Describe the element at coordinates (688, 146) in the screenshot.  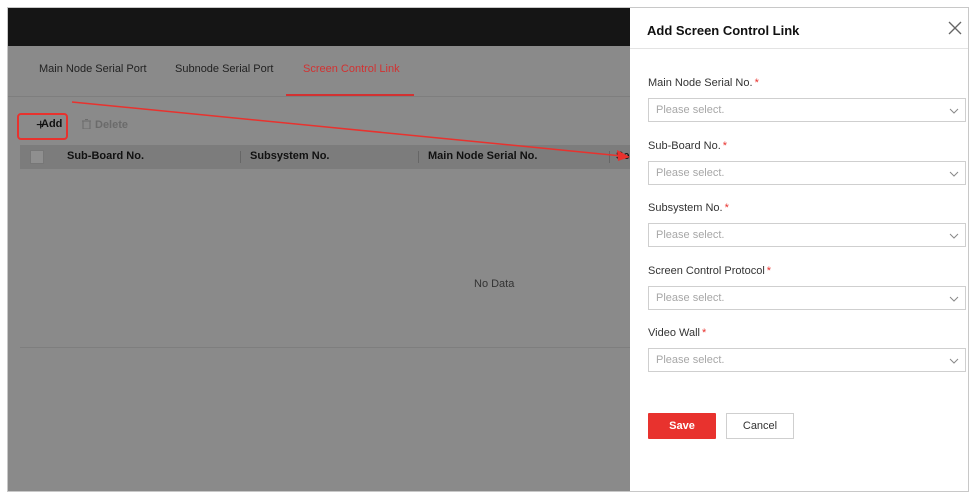
I see `field-label-sub-board-no: Sub-Board No. *` at that location.